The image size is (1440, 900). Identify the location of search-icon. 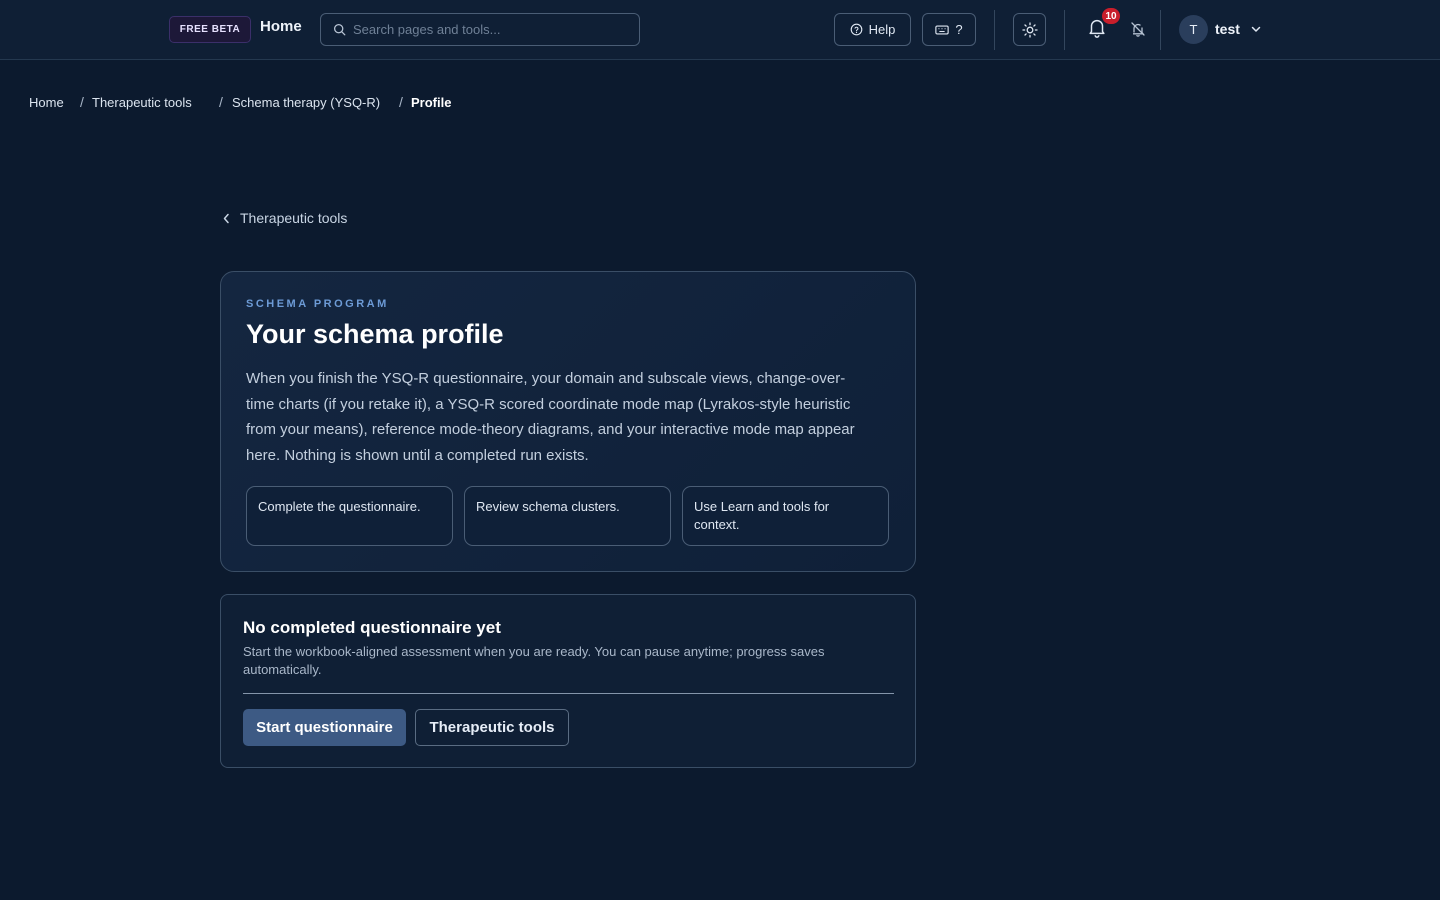
(339, 29).